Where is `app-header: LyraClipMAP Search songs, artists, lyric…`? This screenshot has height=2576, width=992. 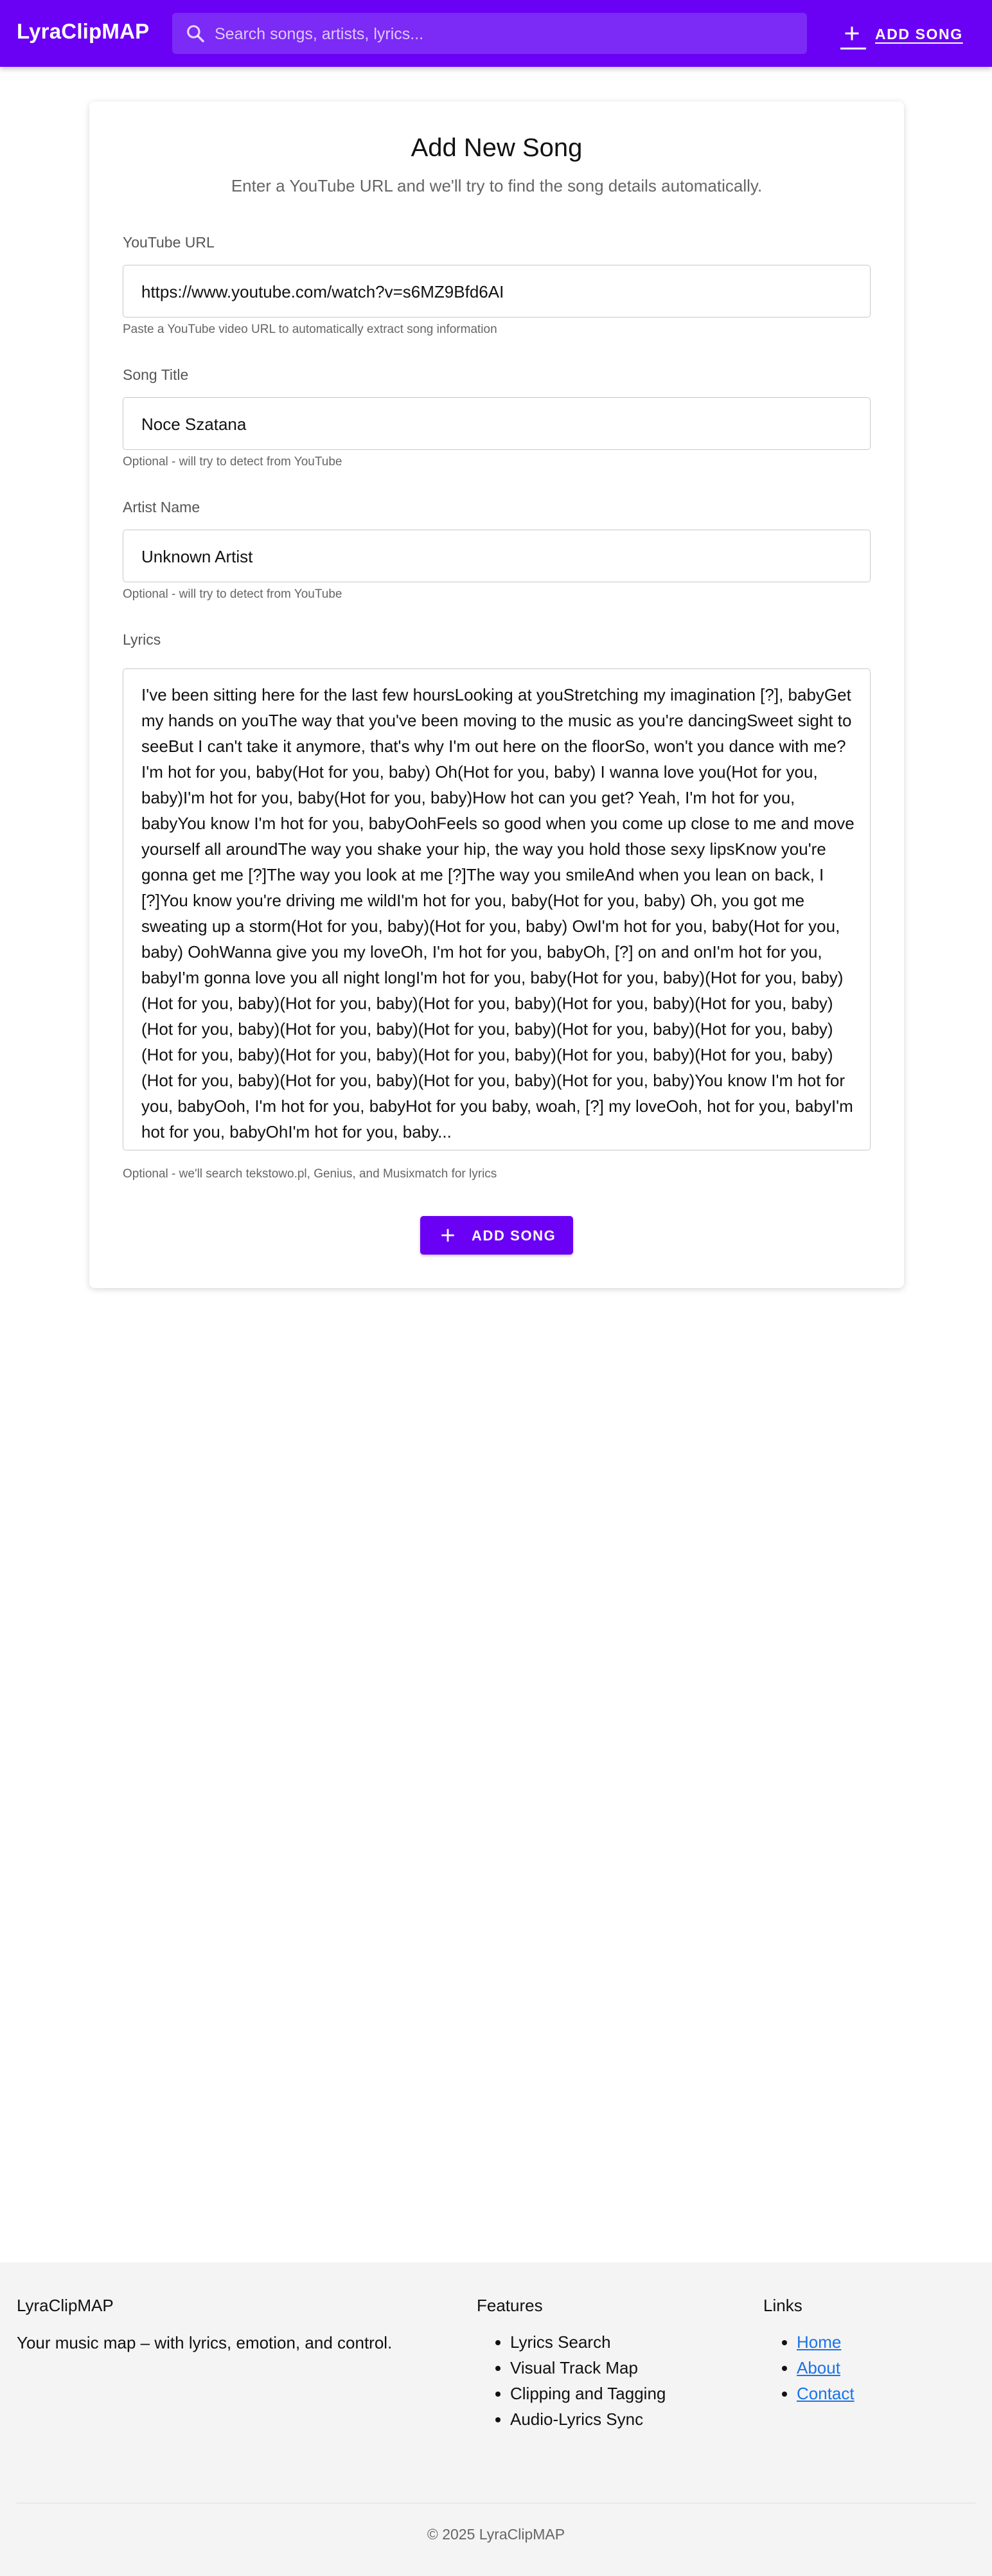 app-header: LyraClipMAP Search songs, artists, lyric… is located at coordinates (496, 33).